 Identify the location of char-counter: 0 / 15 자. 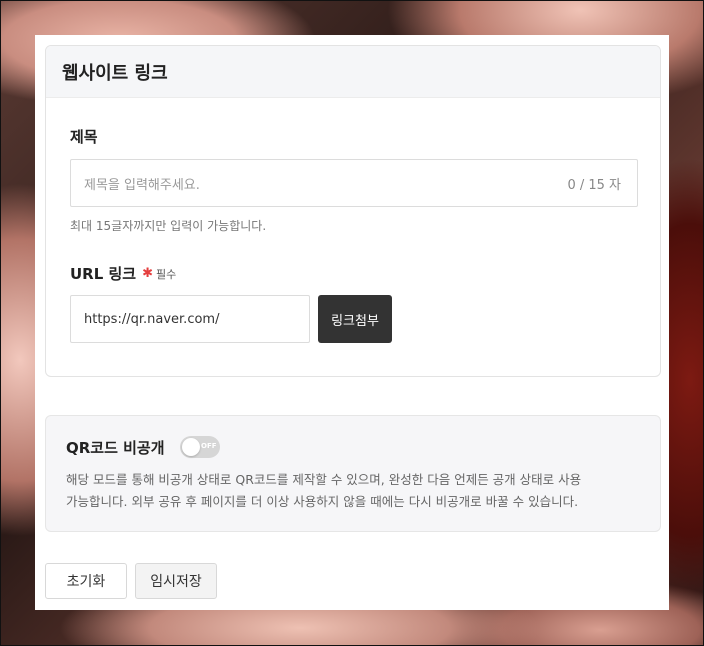
(594, 185).